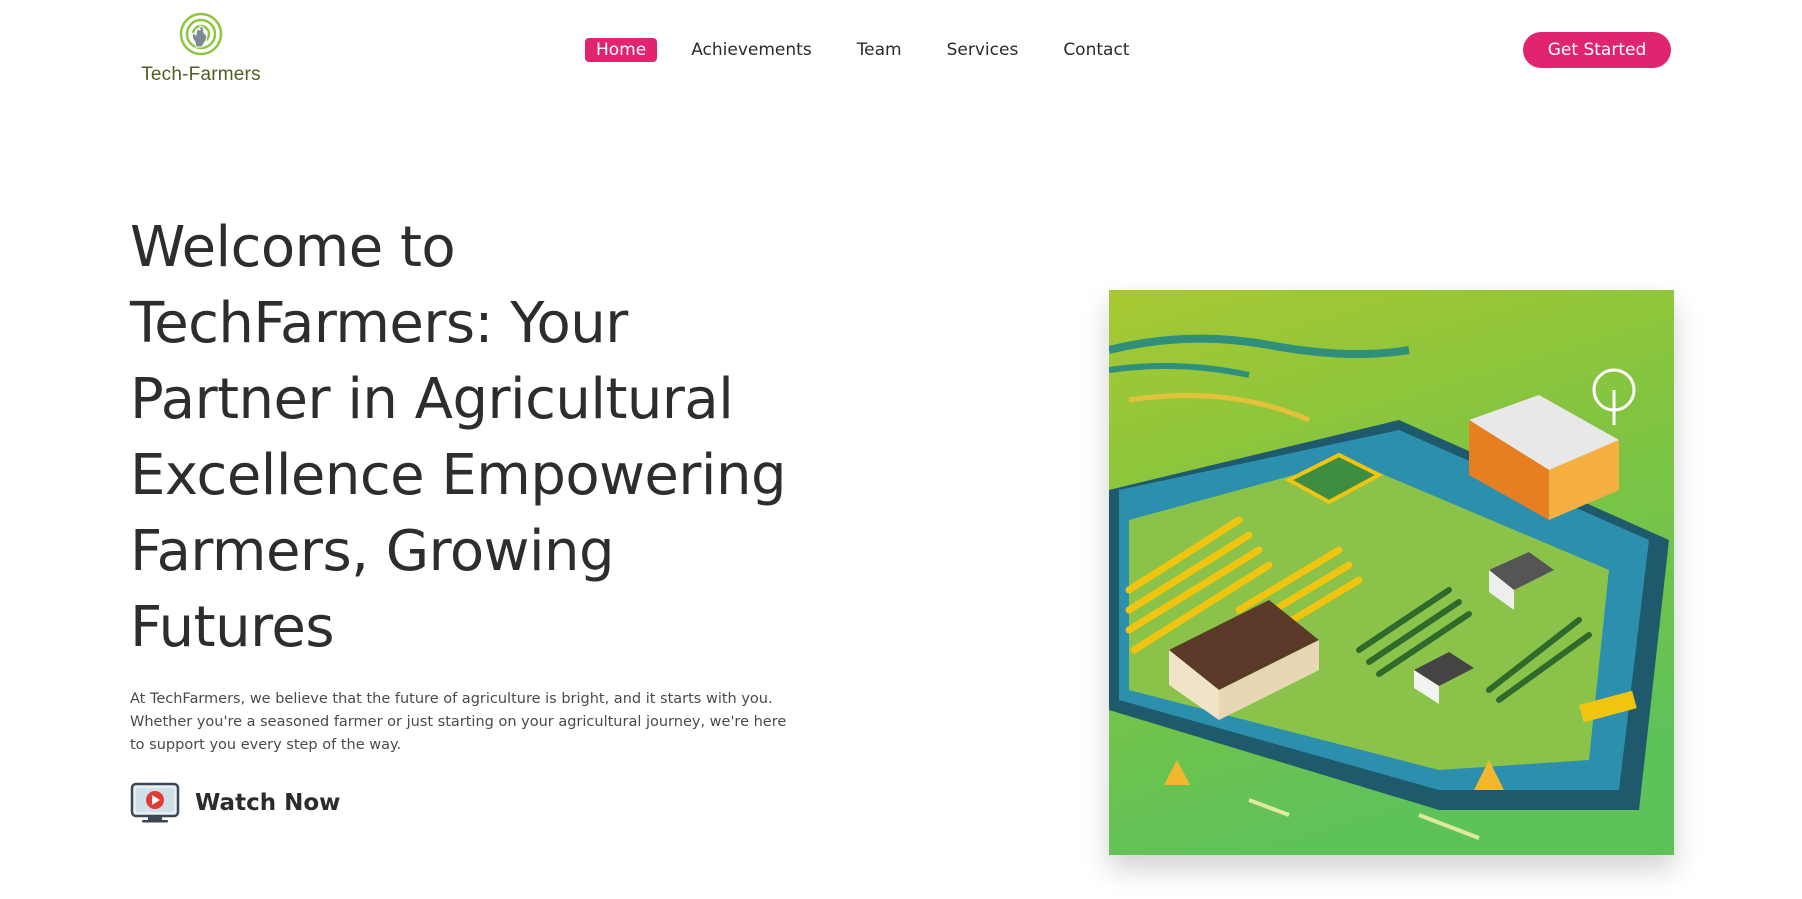  Describe the element at coordinates (1096, 50) in the screenshot. I see `nav-contact: Contact` at that location.